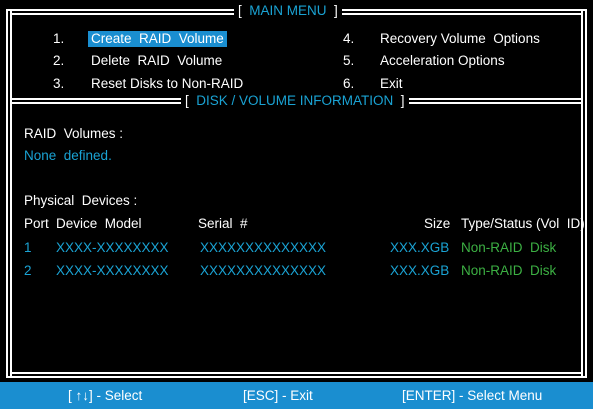 This screenshot has height=409, width=593. What do you see at coordinates (59, 60) in the screenshot?
I see `menu-item-2-num: 2.` at bounding box center [59, 60].